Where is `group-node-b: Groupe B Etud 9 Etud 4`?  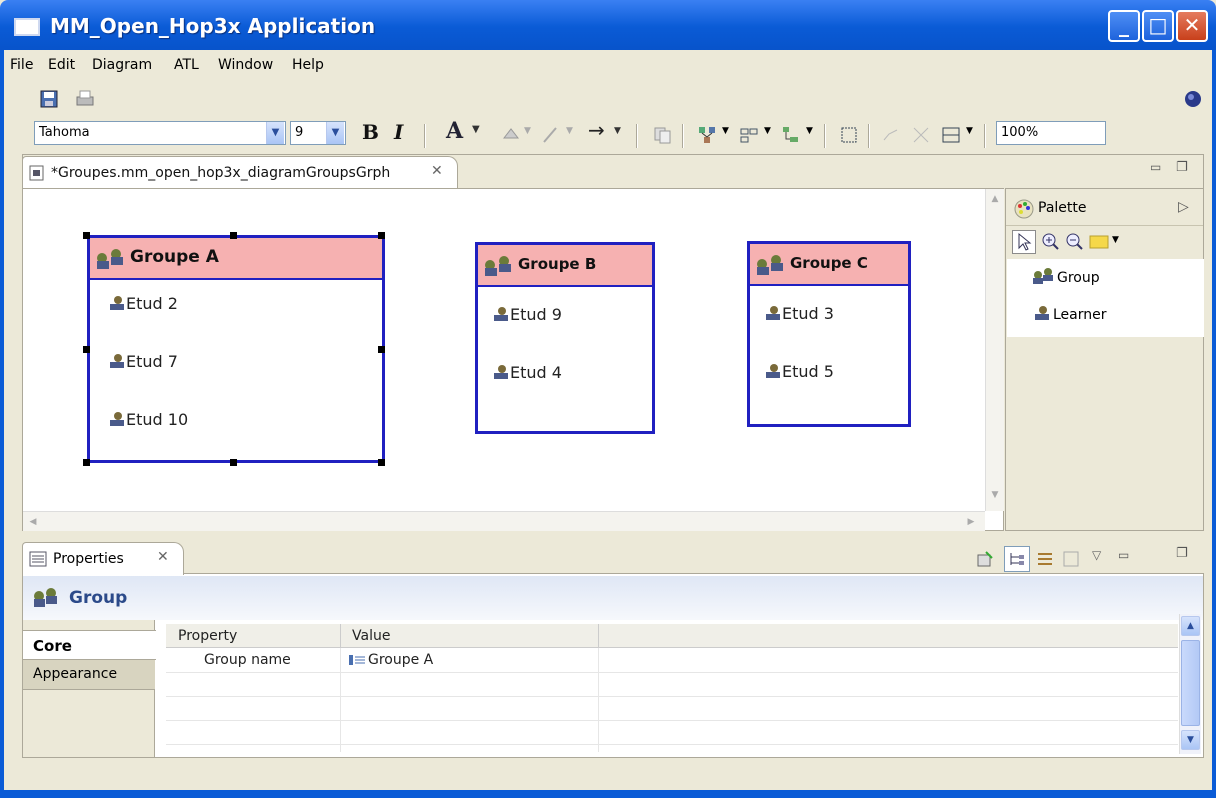
group-node-b: Groupe B Etud 9 Etud 4 is located at coordinates (565, 338).